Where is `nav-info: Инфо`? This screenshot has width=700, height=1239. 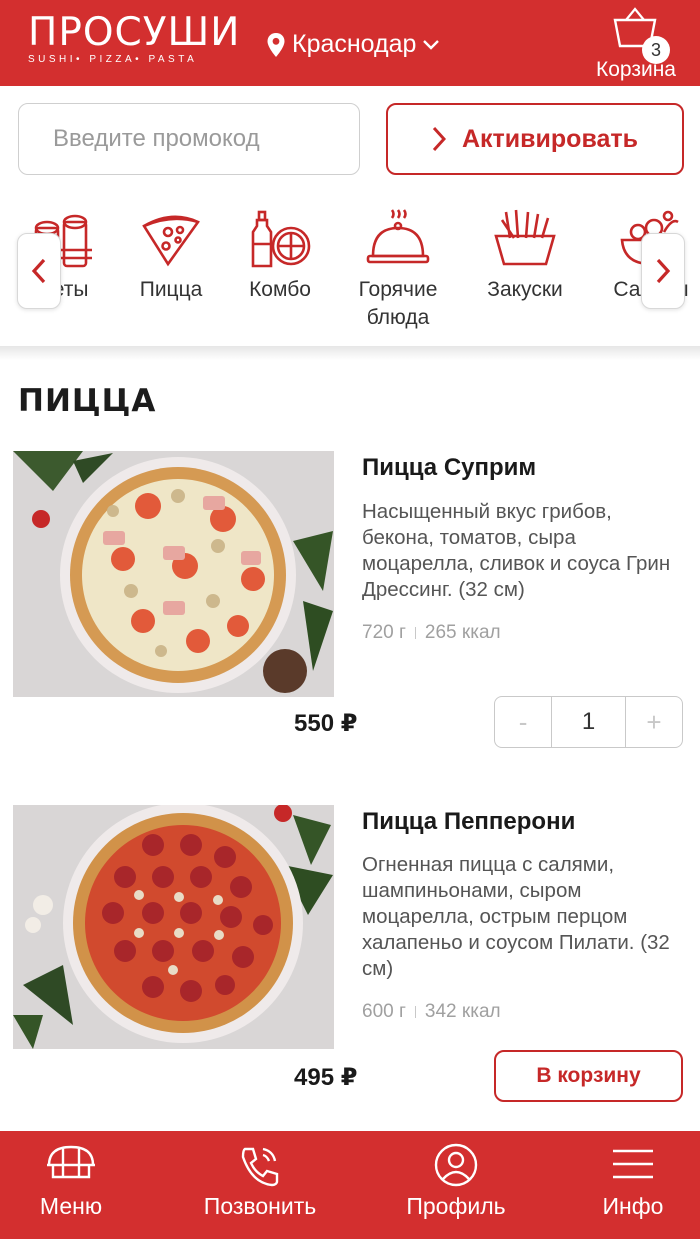 nav-info: Инфо is located at coordinates (629, 1181).